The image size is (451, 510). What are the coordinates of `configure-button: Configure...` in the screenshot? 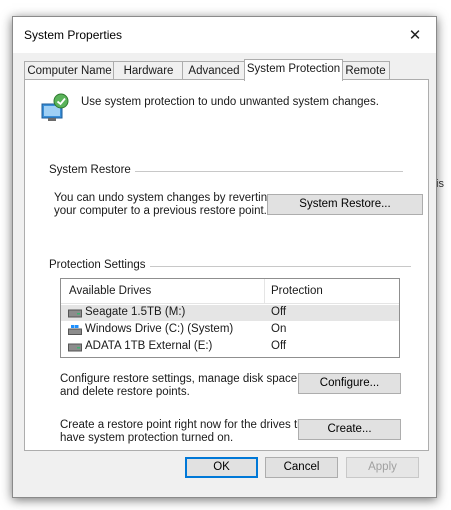 It's located at (349, 383).